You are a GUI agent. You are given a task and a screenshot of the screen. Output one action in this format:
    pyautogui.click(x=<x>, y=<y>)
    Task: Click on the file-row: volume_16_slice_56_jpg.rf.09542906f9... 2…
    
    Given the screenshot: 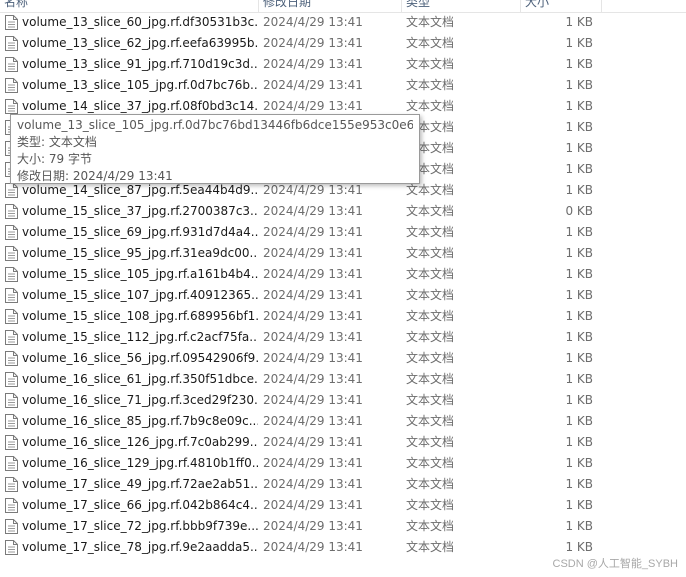 What is the action you would take?
    pyautogui.click(x=343, y=358)
    